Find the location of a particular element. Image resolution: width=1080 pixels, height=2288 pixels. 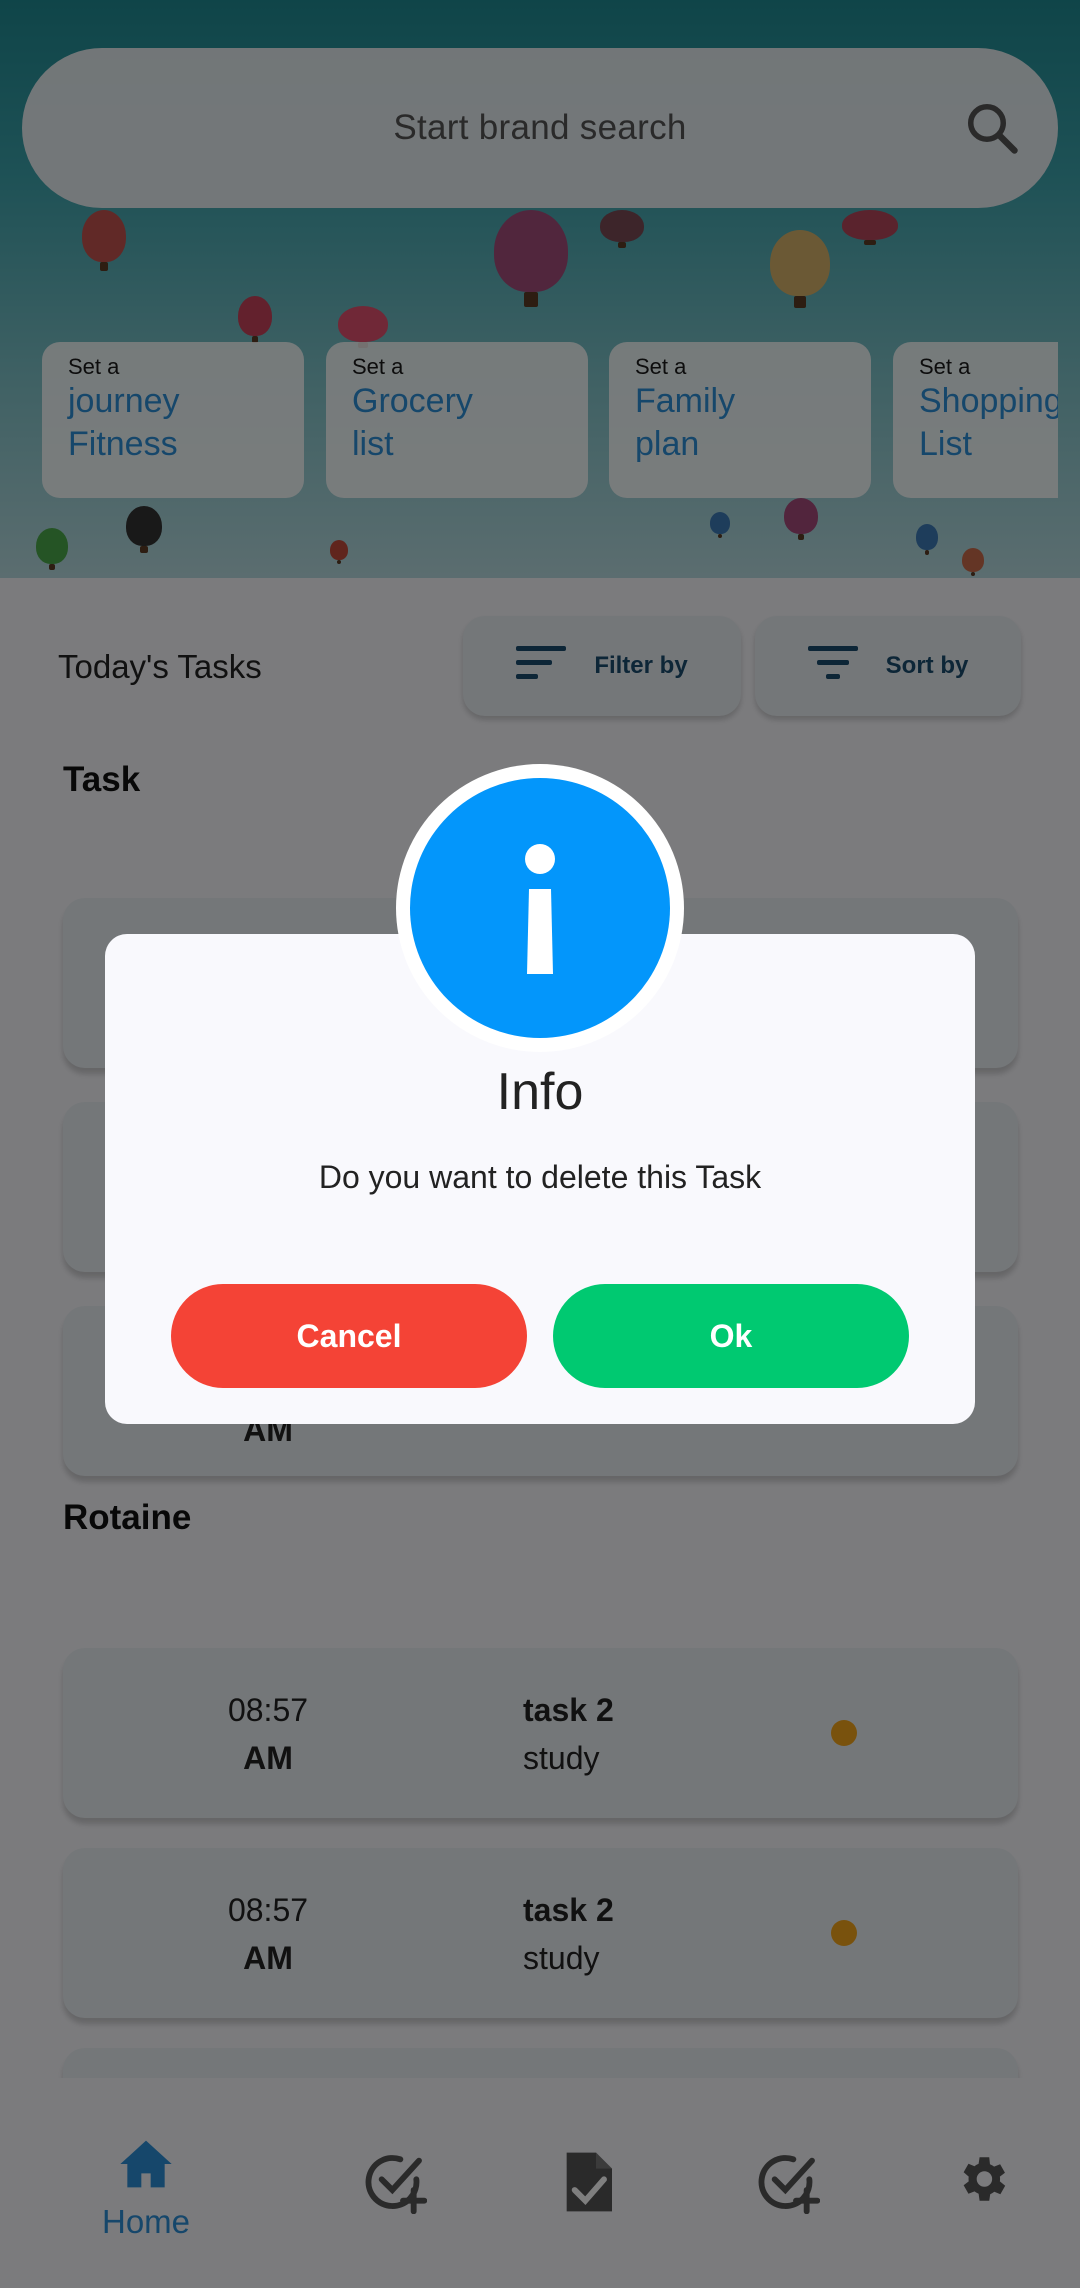

dialog-title: Info is located at coordinates (540, 1092).